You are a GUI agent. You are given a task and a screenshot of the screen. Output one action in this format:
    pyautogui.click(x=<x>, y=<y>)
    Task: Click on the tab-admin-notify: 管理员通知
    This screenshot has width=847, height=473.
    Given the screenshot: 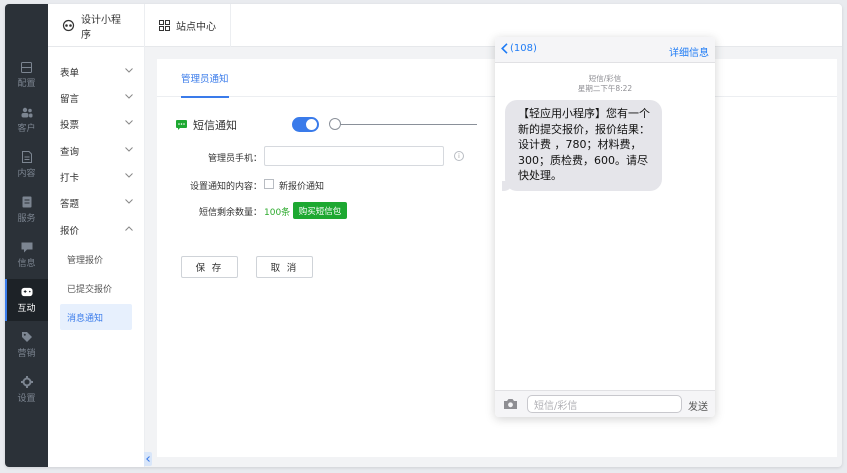 What is the action you would take?
    pyautogui.click(x=205, y=78)
    